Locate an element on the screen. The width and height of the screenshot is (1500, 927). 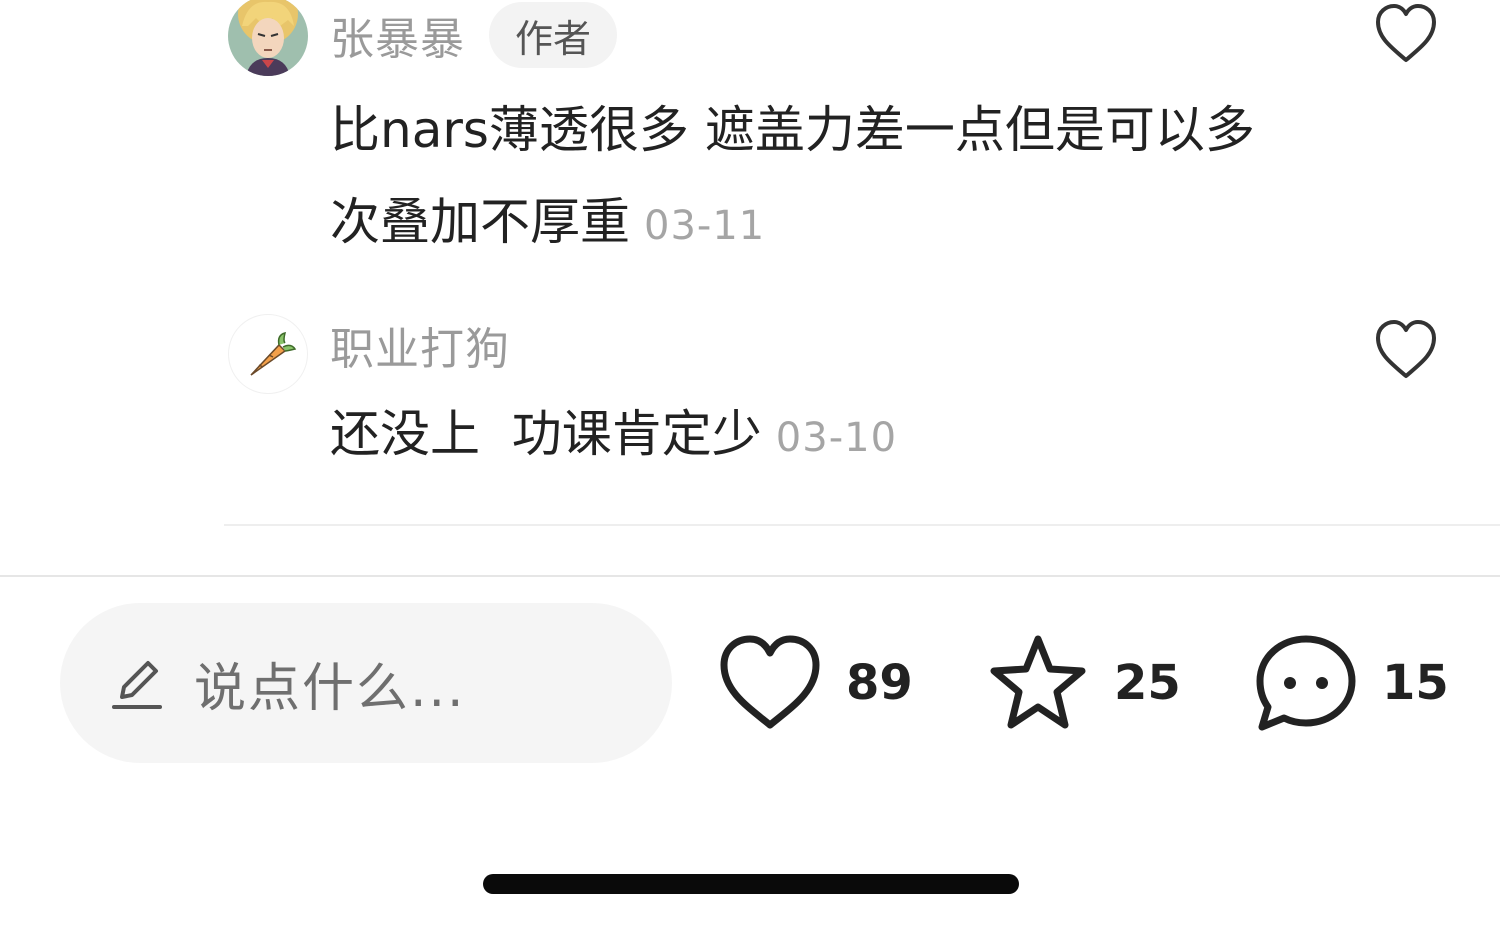
avatar-image is located at coordinates (268, 38).